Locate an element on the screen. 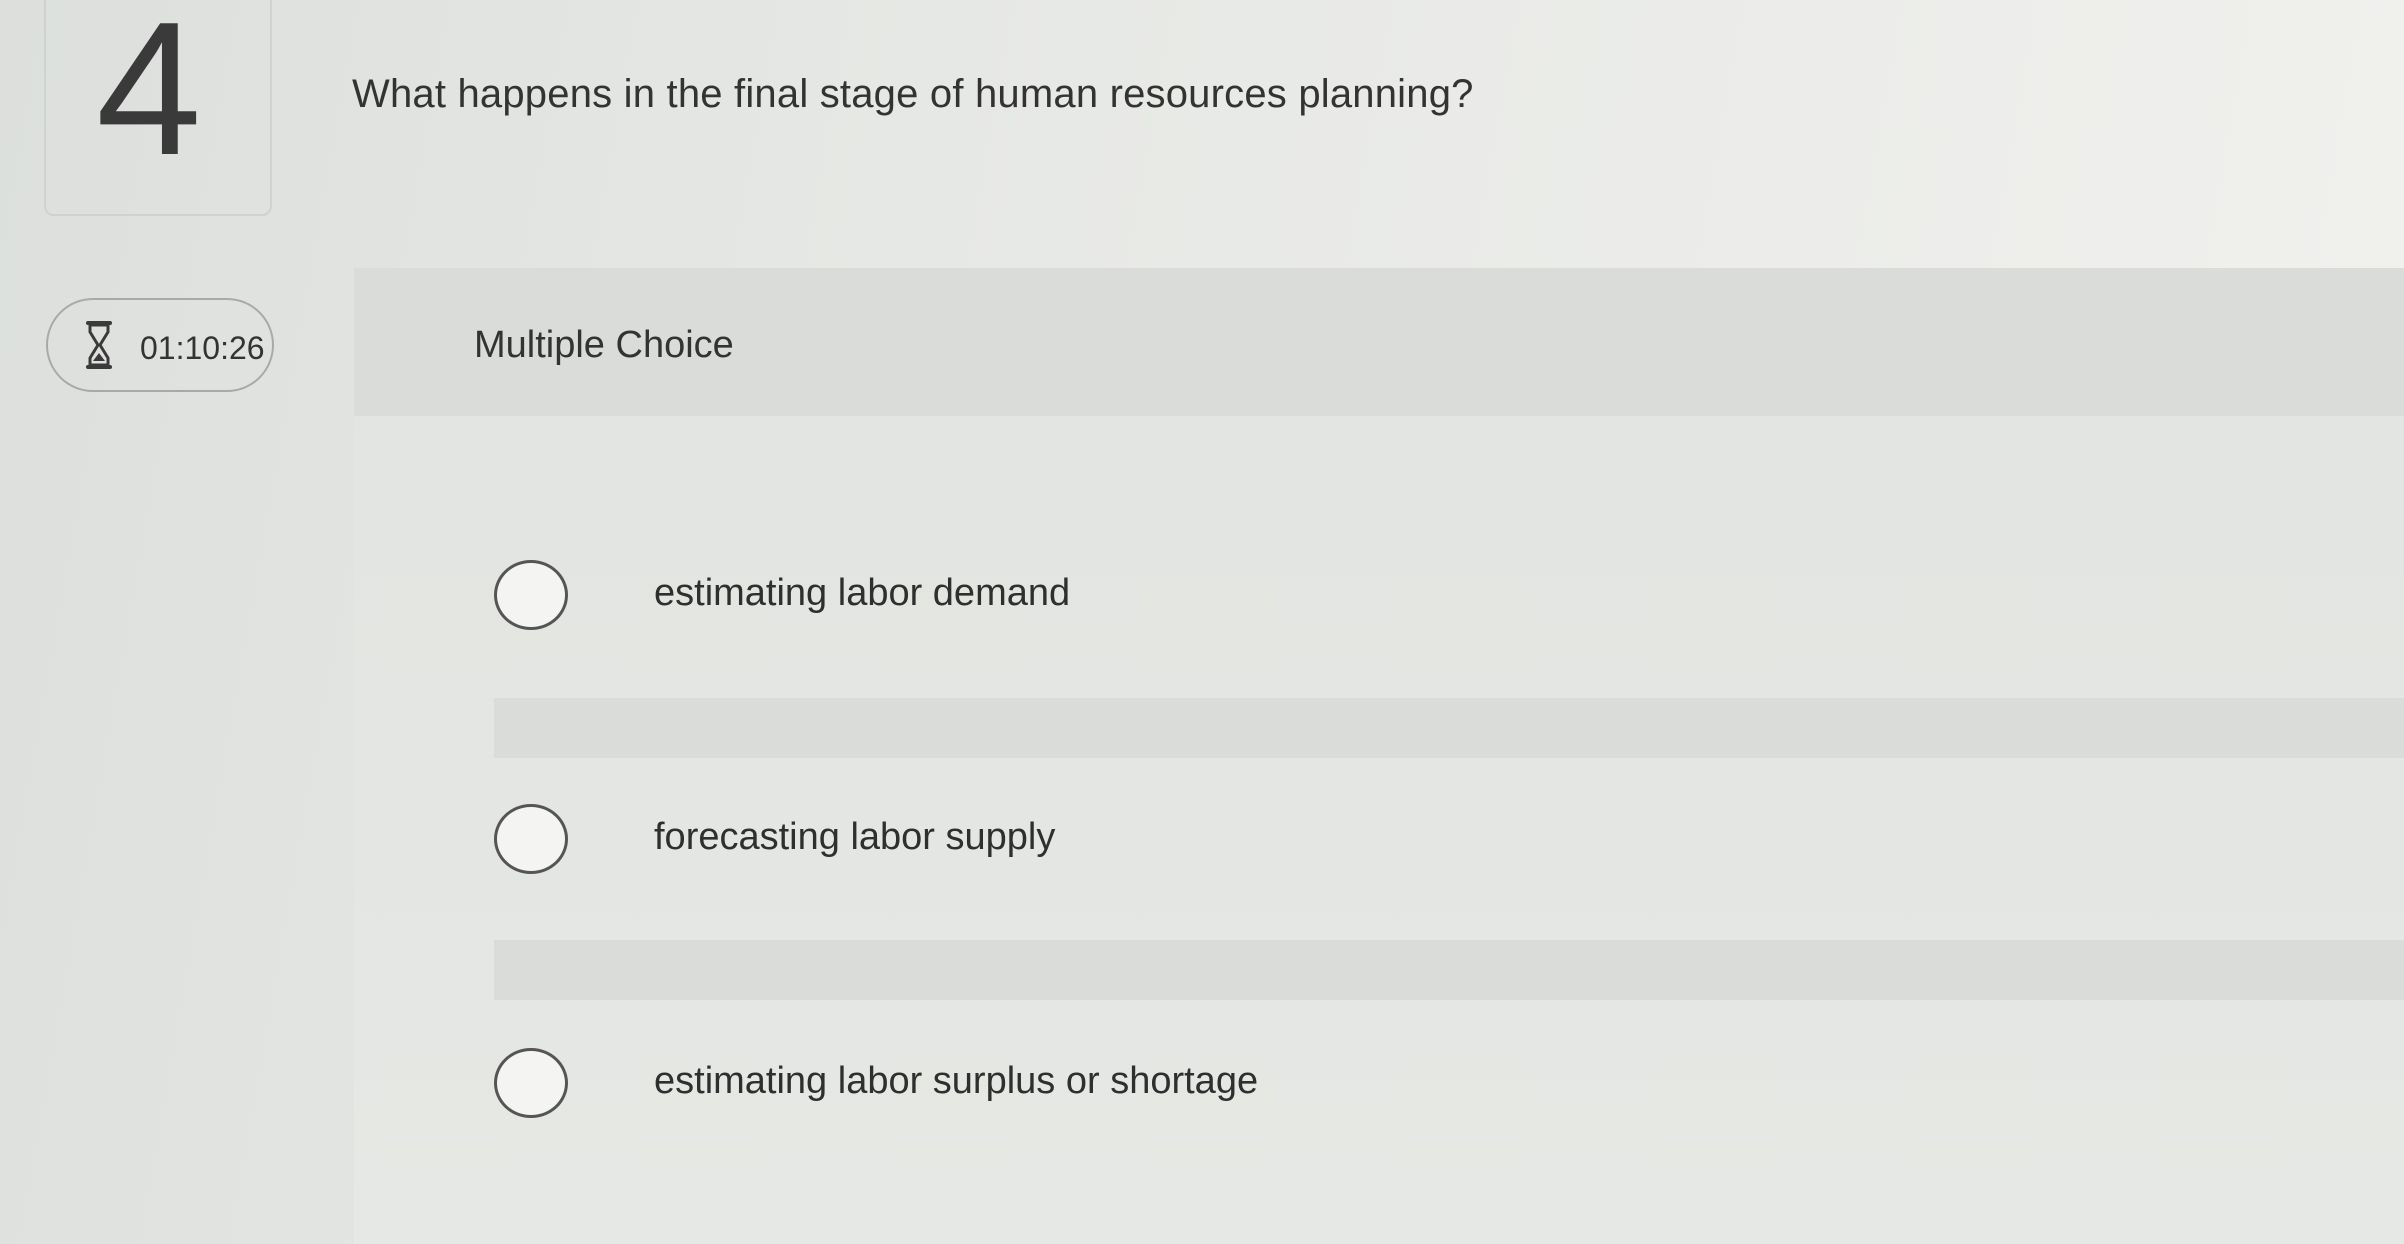  answer-option: forecasting labor supply is located at coordinates (1394, 839).